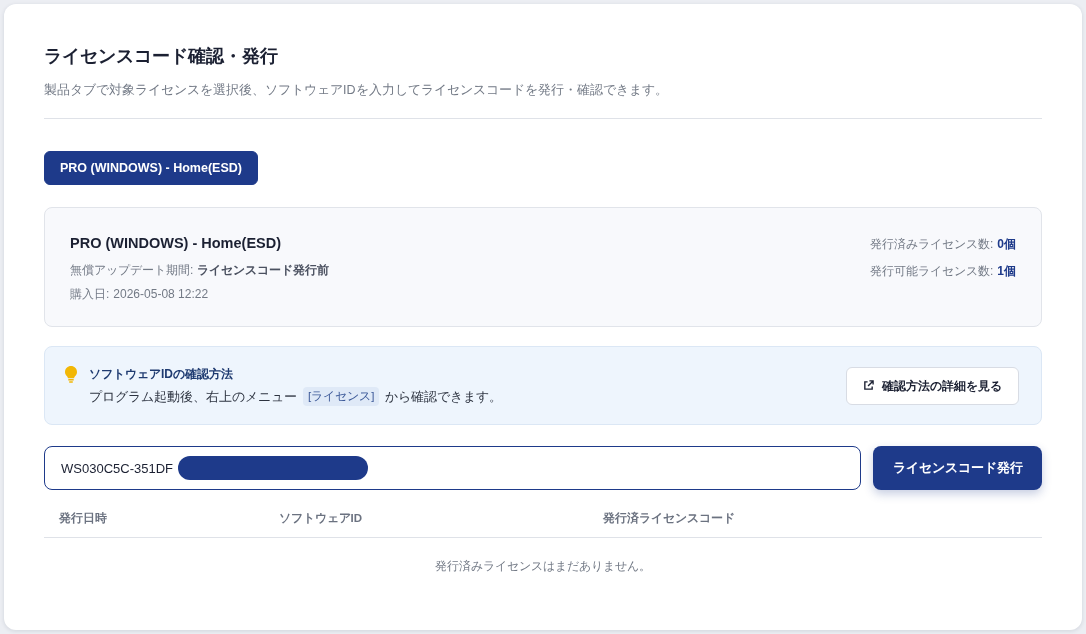  Describe the element at coordinates (931, 271) in the screenshot. I see `count-label: 発行可能ライセンス数:` at that location.